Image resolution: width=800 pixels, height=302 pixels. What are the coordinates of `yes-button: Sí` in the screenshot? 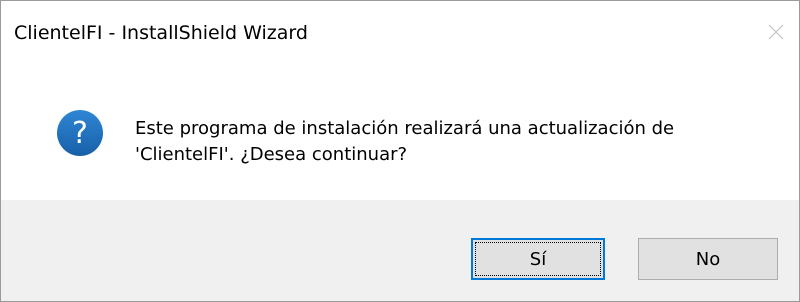 It's located at (538, 259).